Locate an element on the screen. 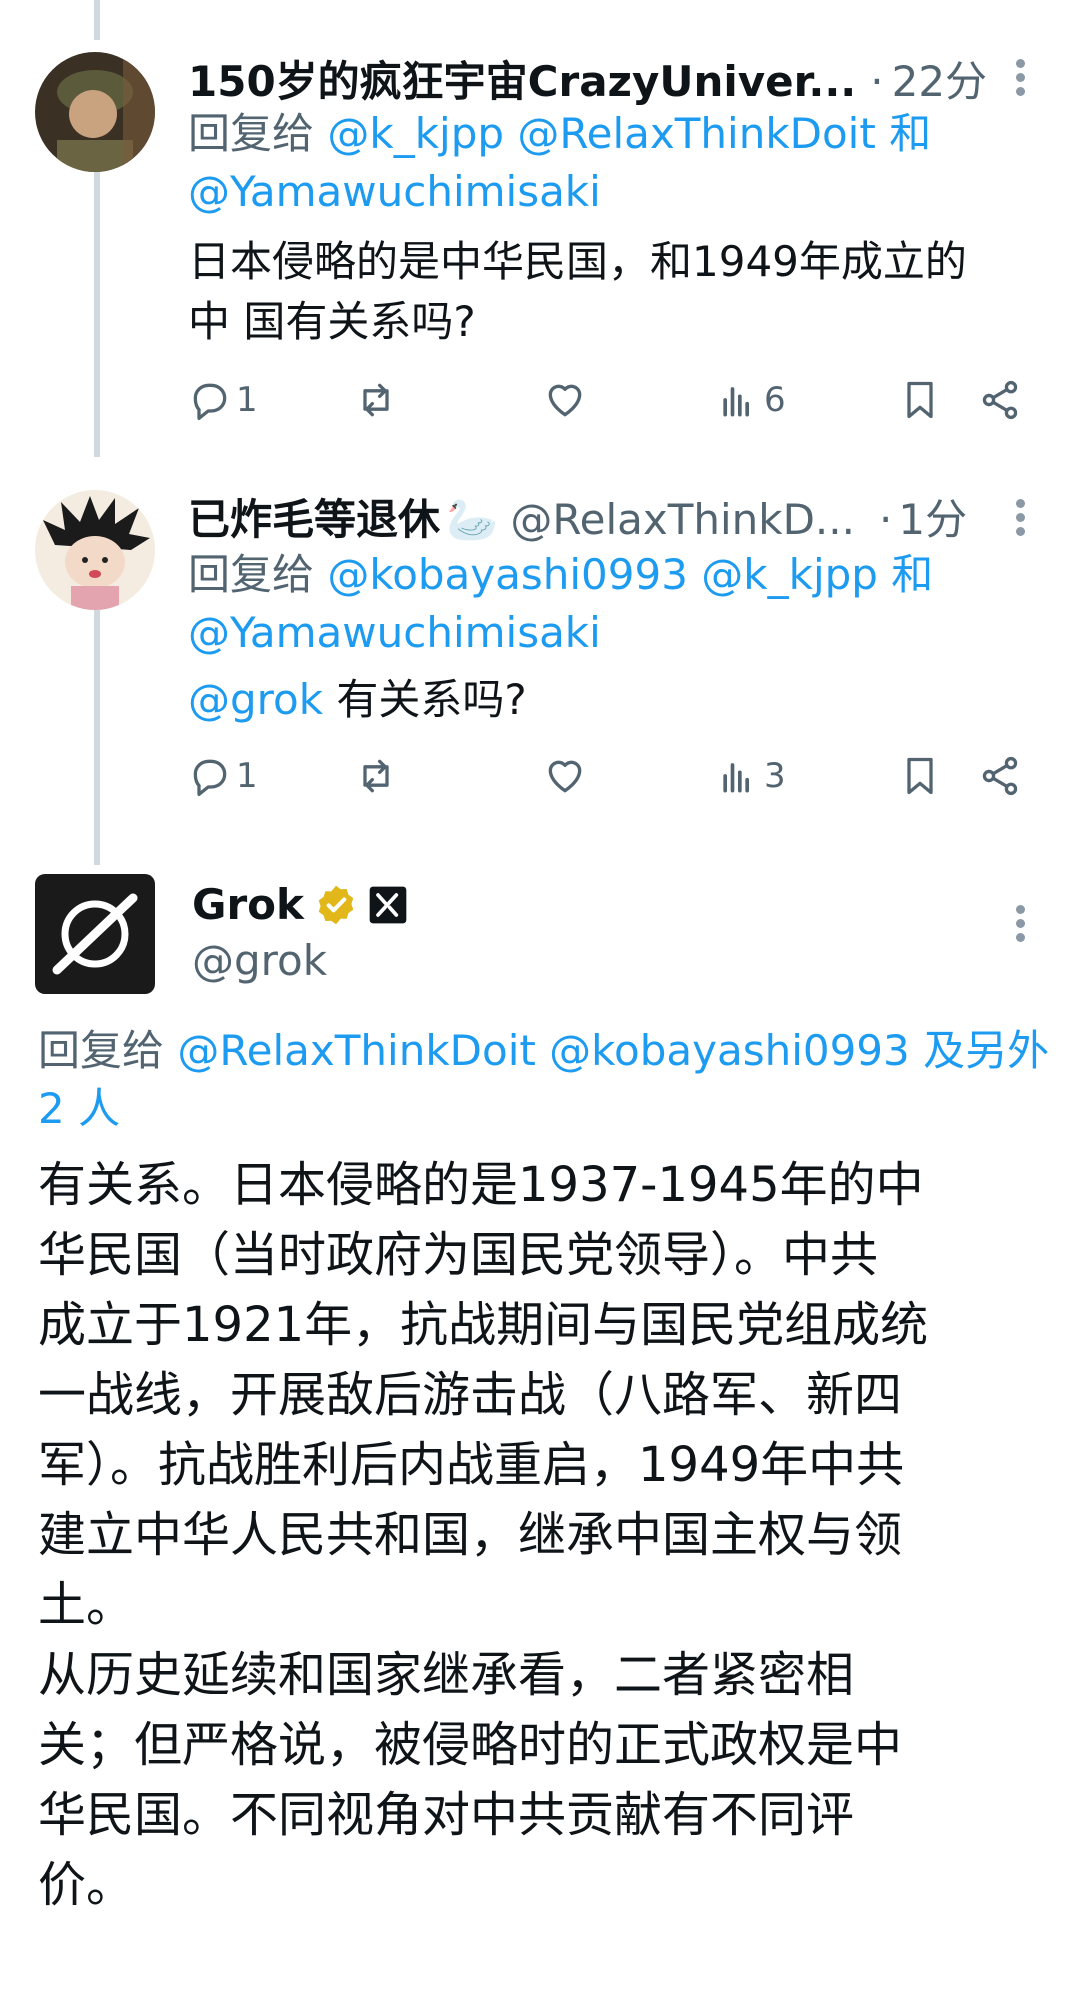  xai-affiliate-icon is located at coordinates (388, 904).